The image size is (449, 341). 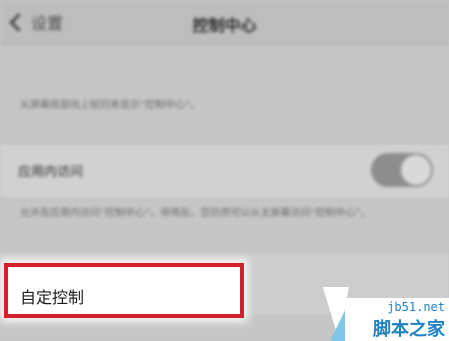 What do you see at coordinates (409, 329) in the screenshot?
I see `watermark-name: 脚本之家` at bounding box center [409, 329].